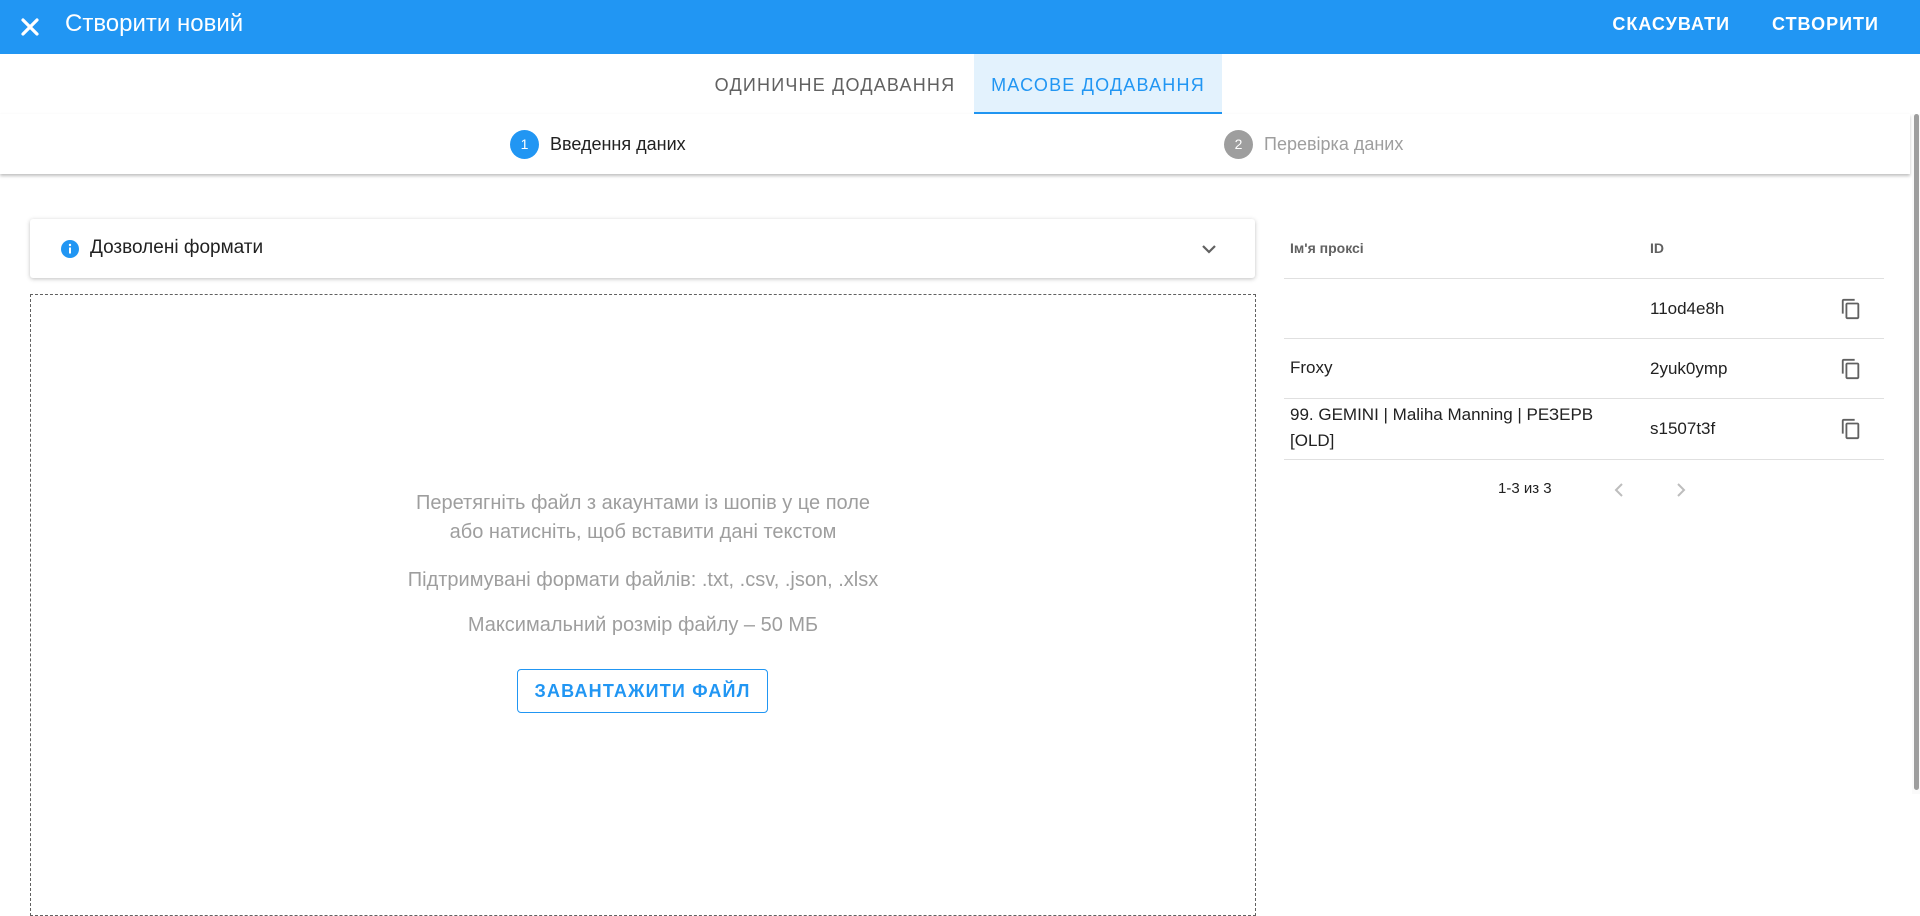 This screenshot has width=1920, height=916. I want to click on step-data-entry: 1 Введення даних, so click(598, 144).